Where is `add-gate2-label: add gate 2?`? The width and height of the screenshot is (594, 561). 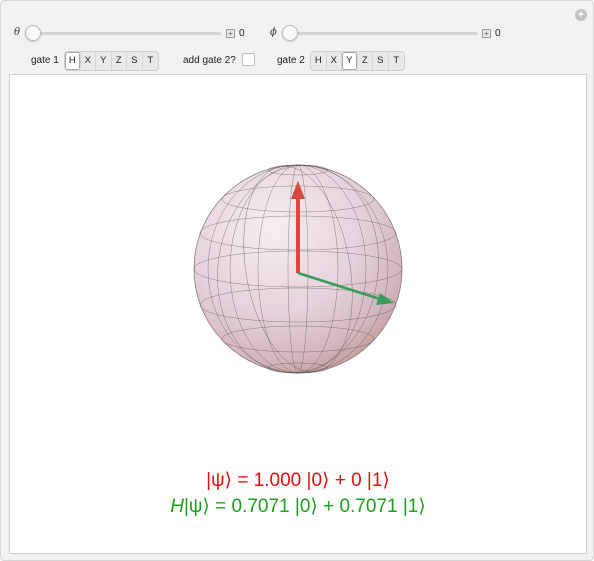 add-gate2-label: add gate 2? is located at coordinates (209, 60).